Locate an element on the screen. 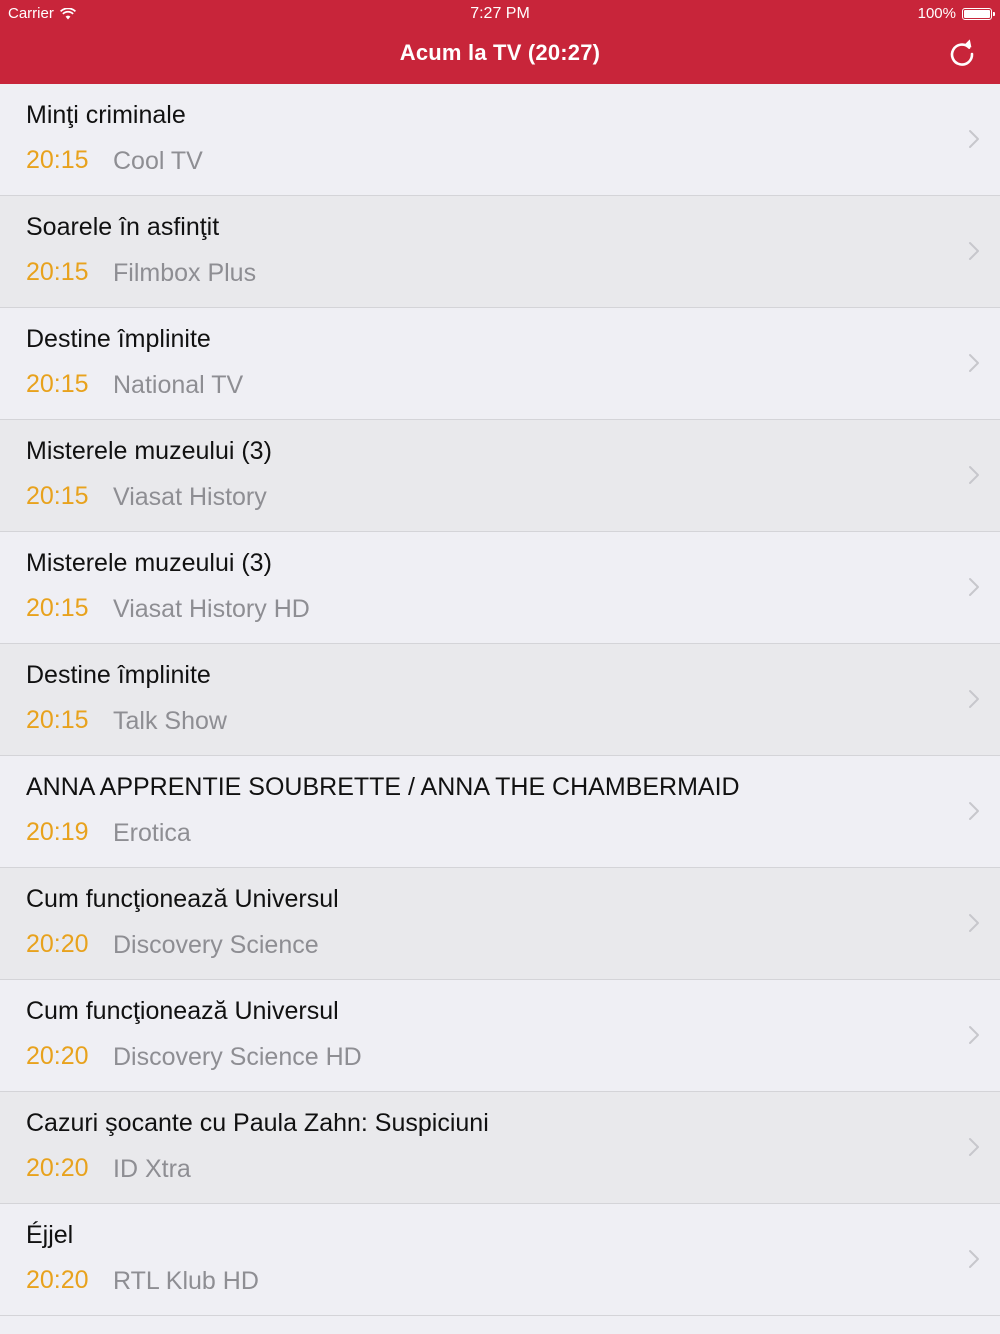 The width and height of the screenshot is (1000, 1334). status-bar: Carrier 7:27 PM 100% is located at coordinates (500, 14).